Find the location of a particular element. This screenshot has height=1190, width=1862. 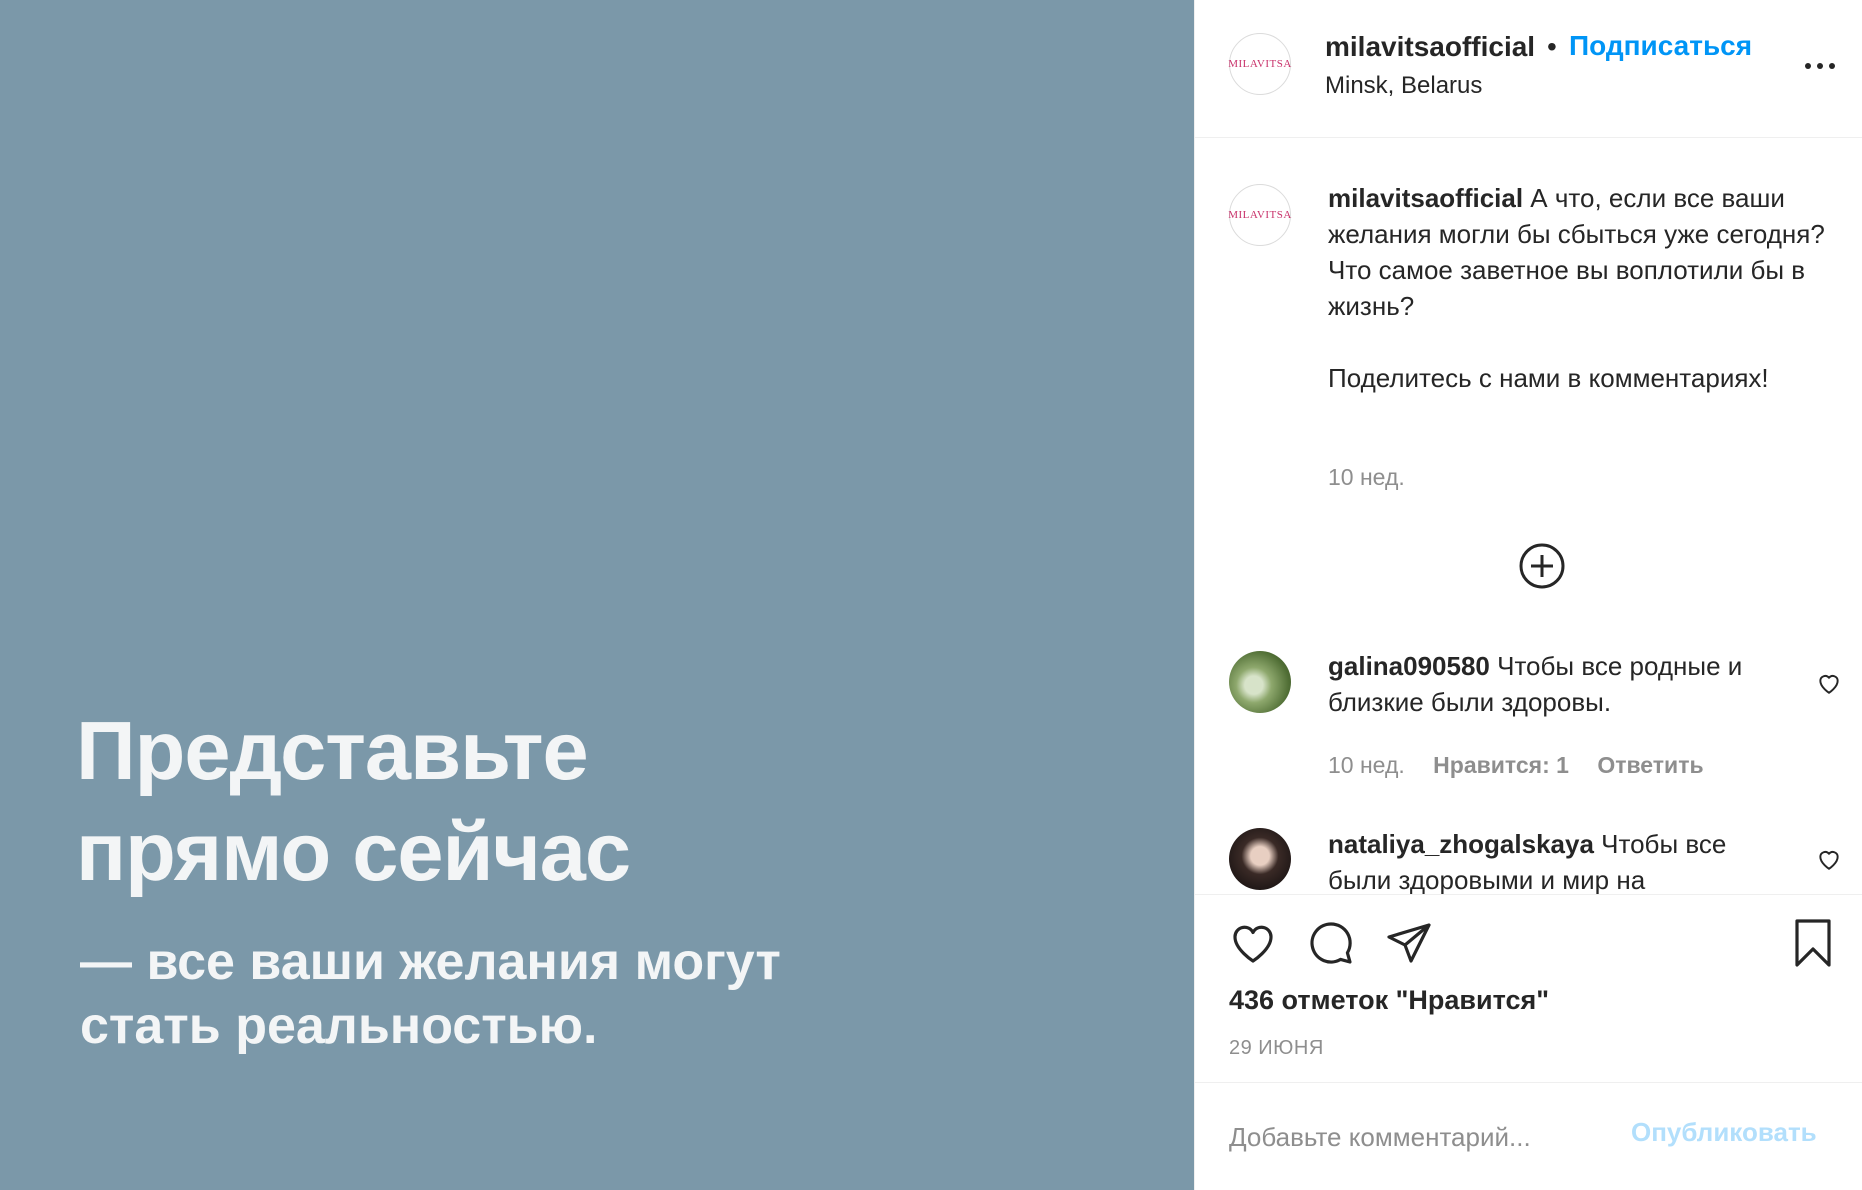

likes-count: 436 отметок "Нравится" is located at coordinates (1389, 1000).